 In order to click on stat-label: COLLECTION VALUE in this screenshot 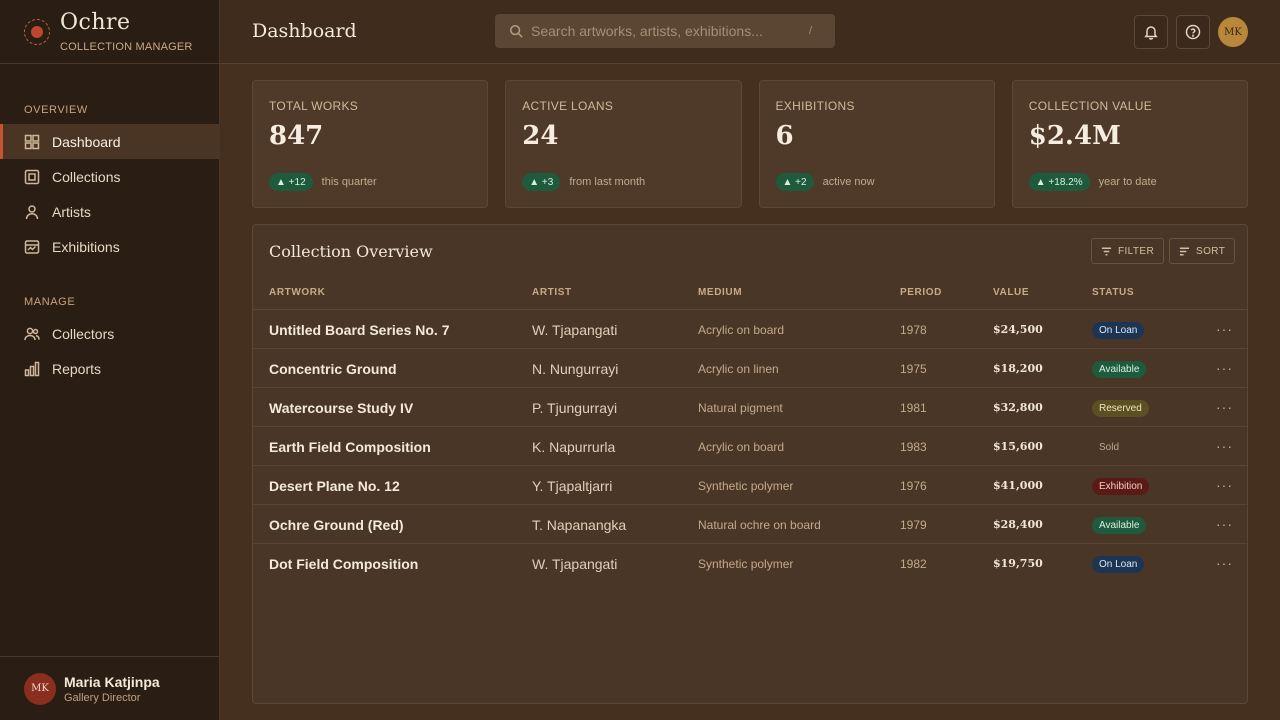, I will do `click(1090, 106)`.